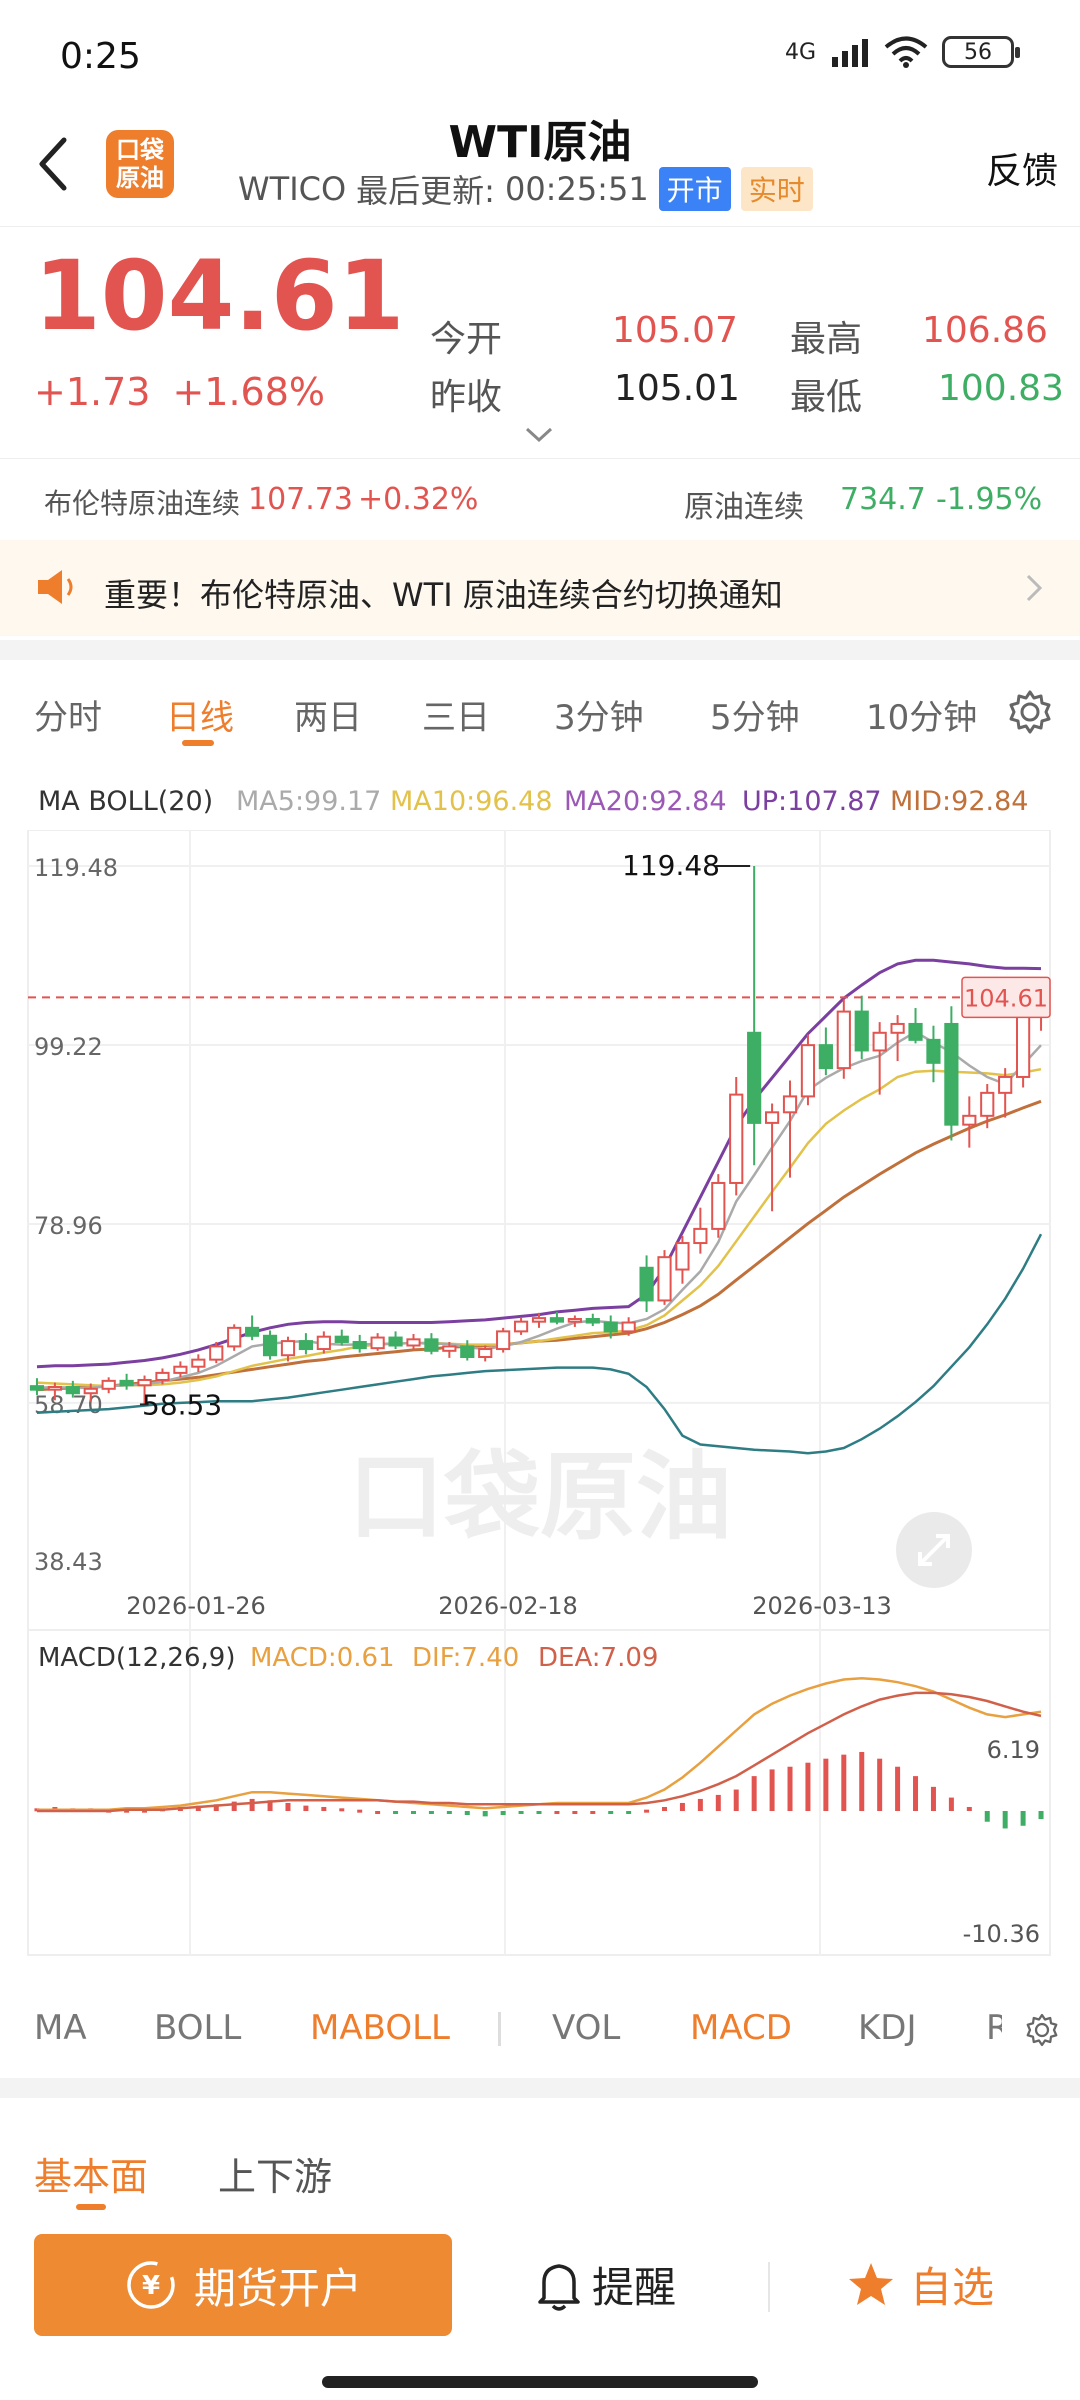 The height and width of the screenshot is (2400, 1080). Describe the element at coordinates (1034, 588) in the screenshot. I see `chevron-right-icon` at that location.